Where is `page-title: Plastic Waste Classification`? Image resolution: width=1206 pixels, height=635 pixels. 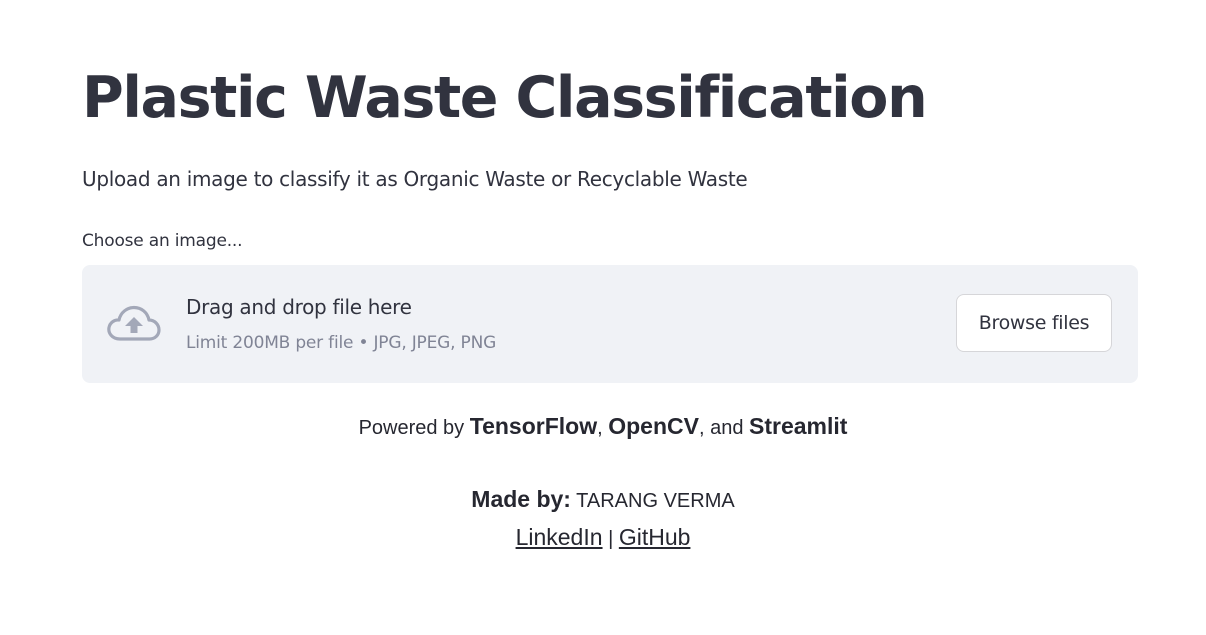
page-title: Plastic Waste Classification is located at coordinates (505, 98).